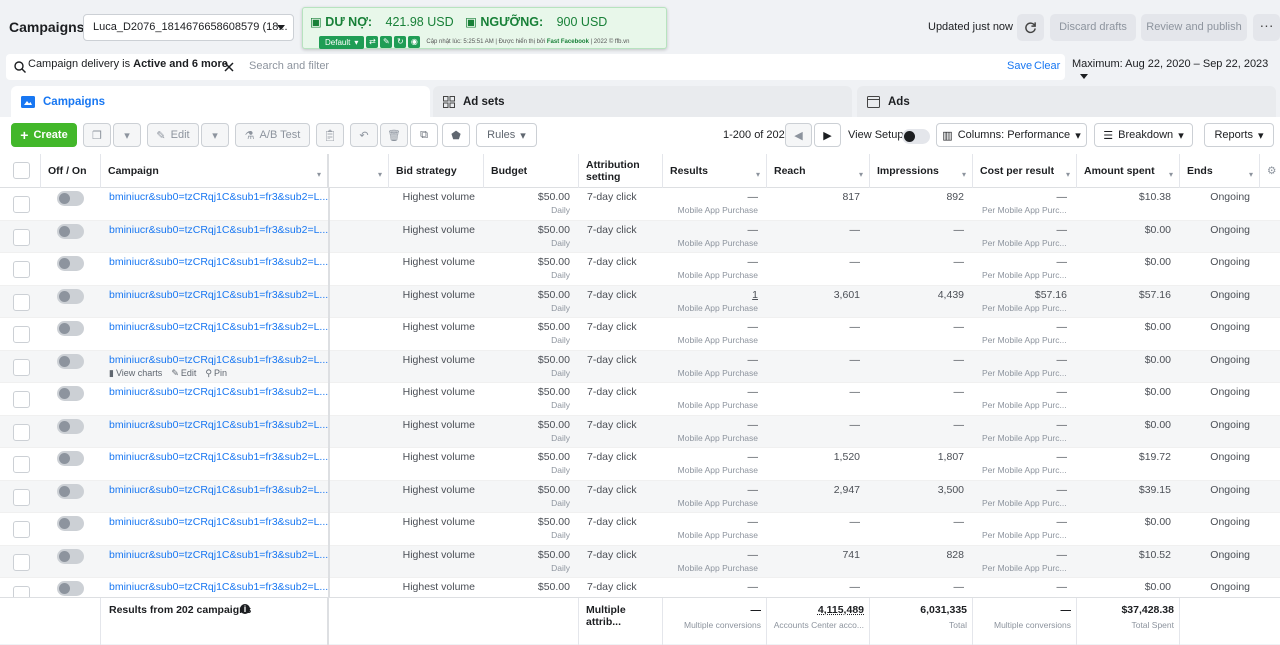  Describe the element at coordinates (1270, 171) in the screenshot. I see `col-settings: ⚙` at that location.